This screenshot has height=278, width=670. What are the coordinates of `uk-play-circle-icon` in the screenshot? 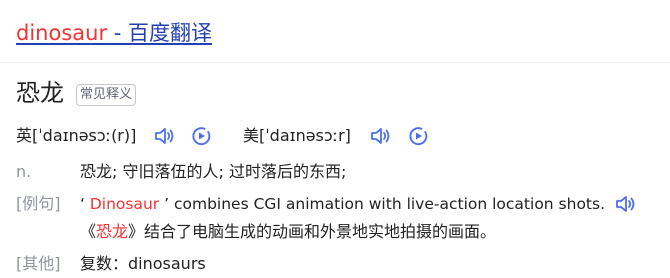 It's located at (201, 136).